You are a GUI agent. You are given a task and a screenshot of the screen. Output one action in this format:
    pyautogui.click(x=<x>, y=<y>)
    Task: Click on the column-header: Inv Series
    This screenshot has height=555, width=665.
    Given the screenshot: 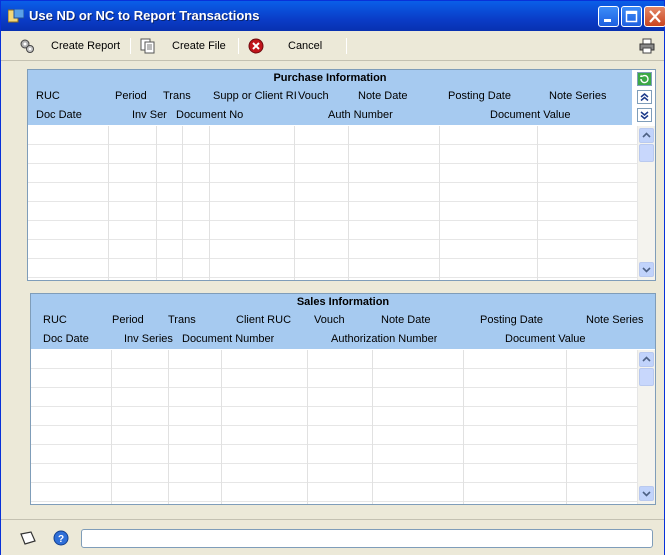 What is the action you would take?
    pyautogui.click(x=148, y=339)
    